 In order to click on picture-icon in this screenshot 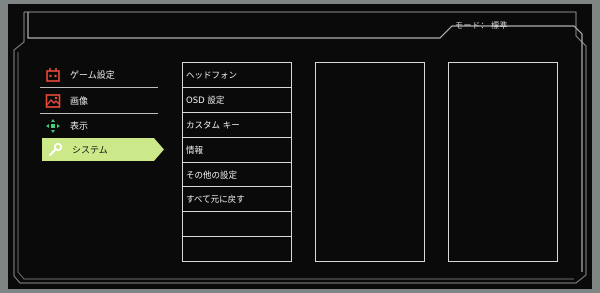, I will do `click(53, 101)`.